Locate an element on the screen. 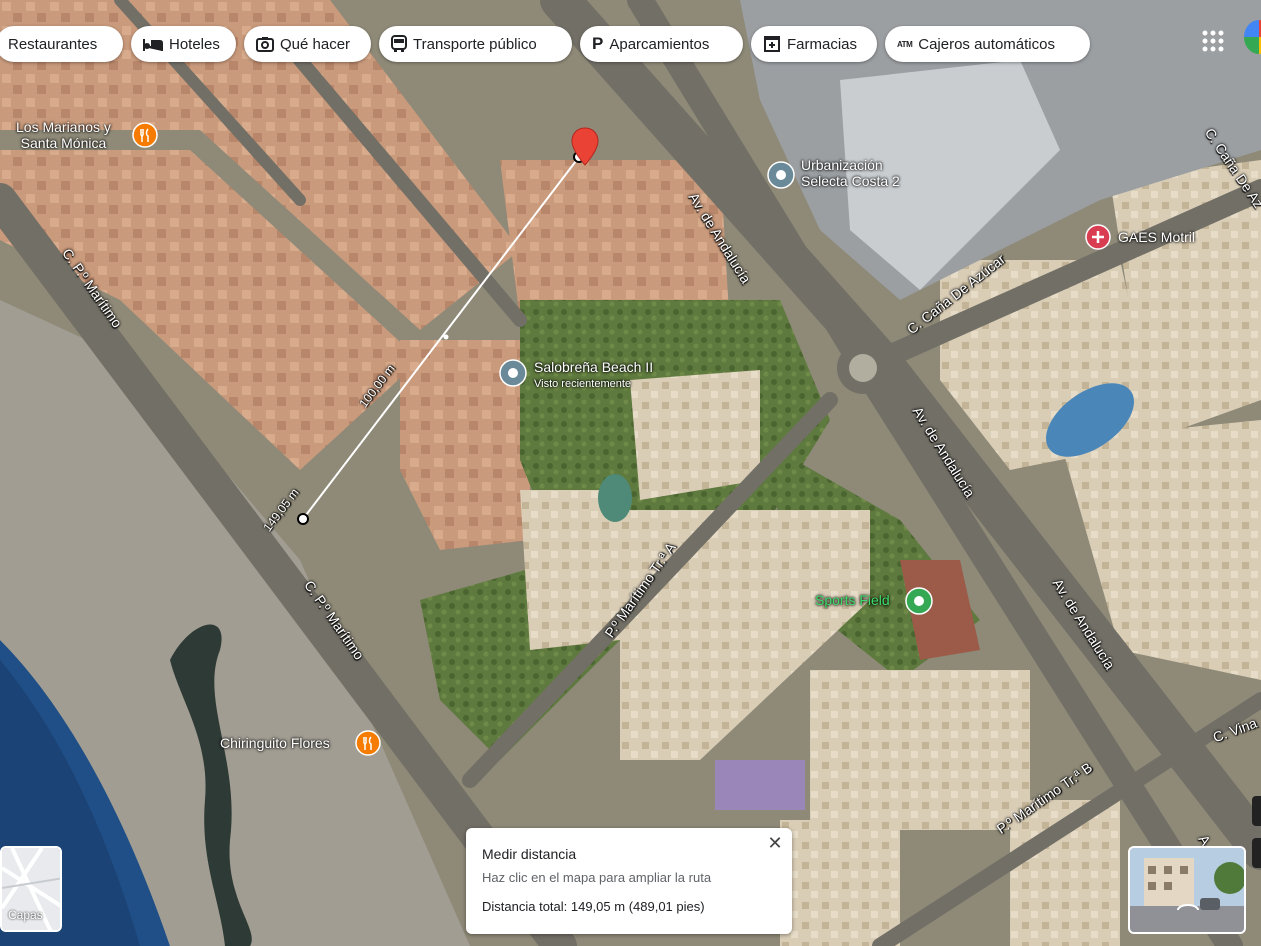 Image resolution: width=1261 pixels, height=946 pixels. chip-transporte: Transporte público is located at coordinates (475, 44).